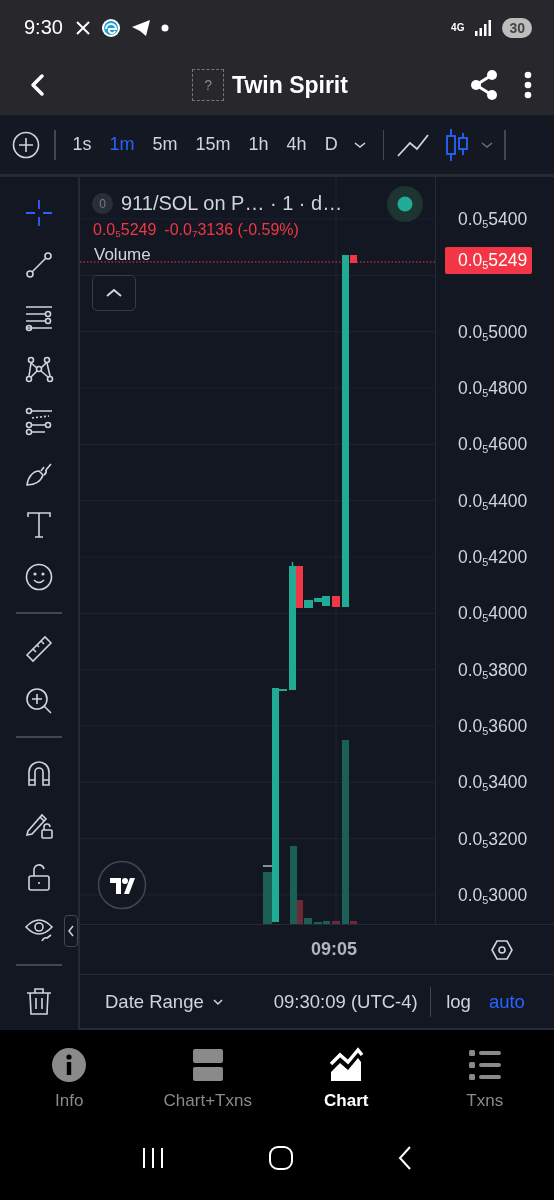 The image size is (554, 1200). I want to click on collapse-button, so click(114, 293).